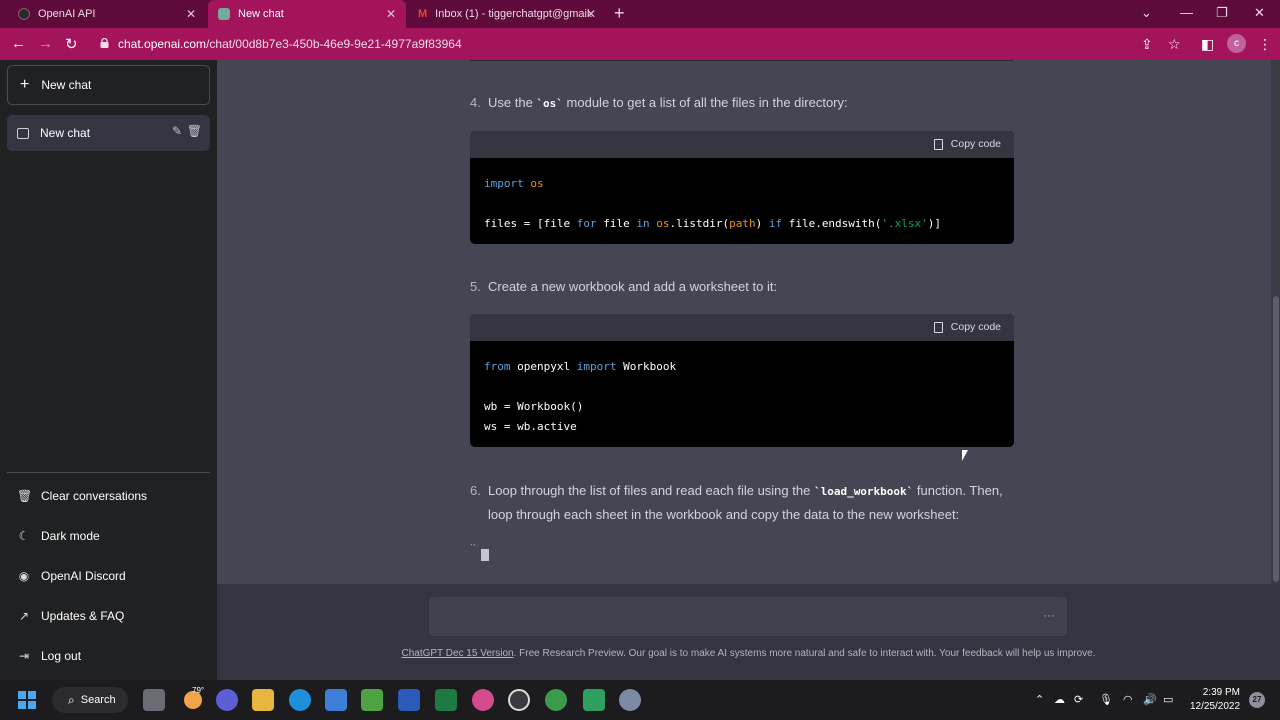 The height and width of the screenshot is (720, 1280). I want to click on chrome-profile-icon, so click(483, 700).